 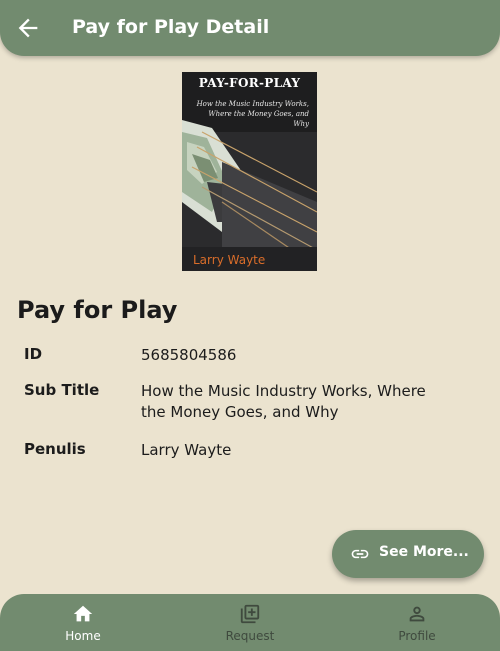 I want to click on bottom-navigation: Home Request Profile, so click(x=250, y=622).